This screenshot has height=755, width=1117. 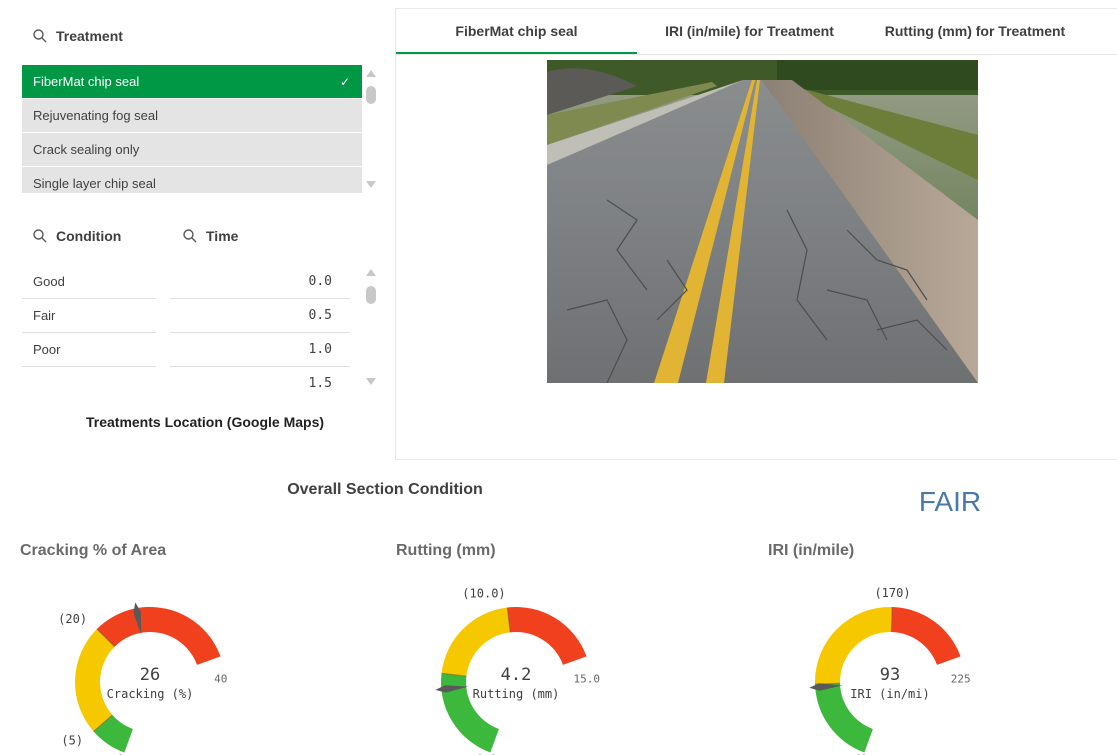 I want to click on time-filter-title: Time, so click(x=222, y=236).